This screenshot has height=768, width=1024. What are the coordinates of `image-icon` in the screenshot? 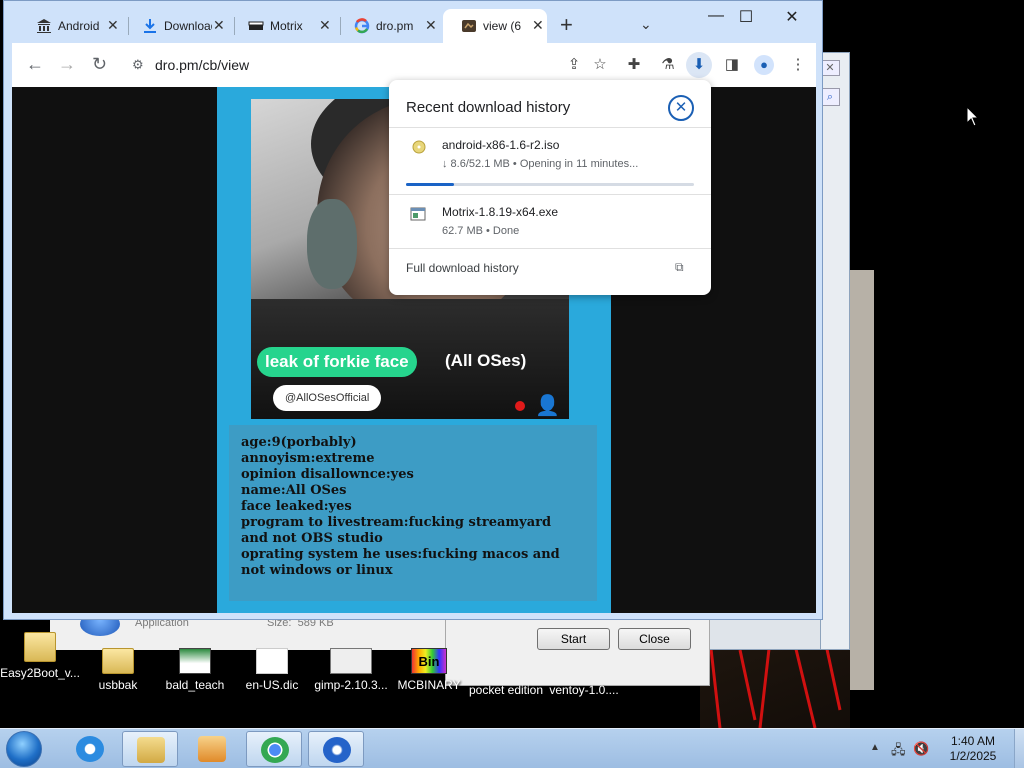 It's located at (195, 661).